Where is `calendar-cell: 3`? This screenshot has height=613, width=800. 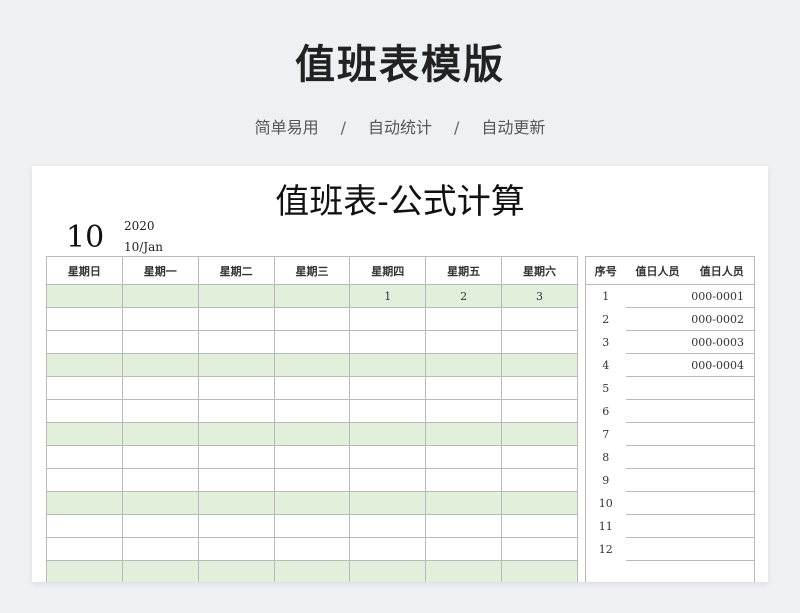 calendar-cell: 3 is located at coordinates (539, 296).